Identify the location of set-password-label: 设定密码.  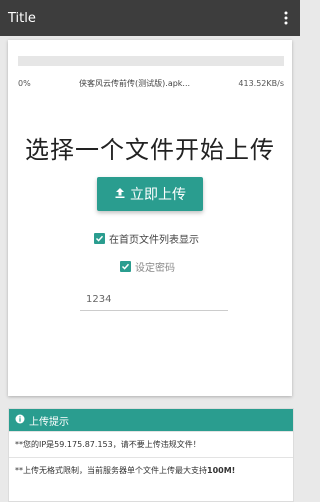
(155, 268).